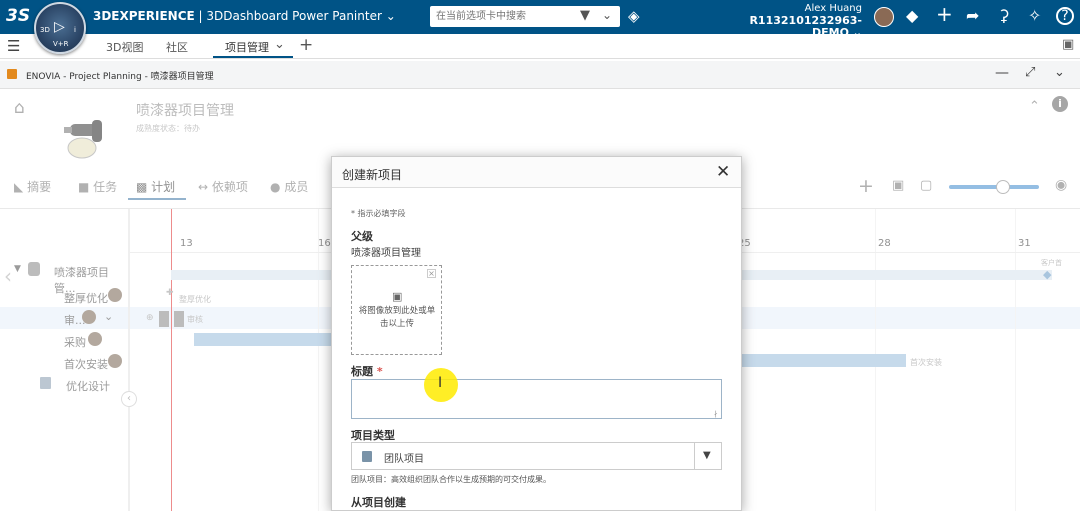  Describe the element at coordinates (536, 172) in the screenshot. I see `dialog-header: 创建新项目 ✕` at that location.